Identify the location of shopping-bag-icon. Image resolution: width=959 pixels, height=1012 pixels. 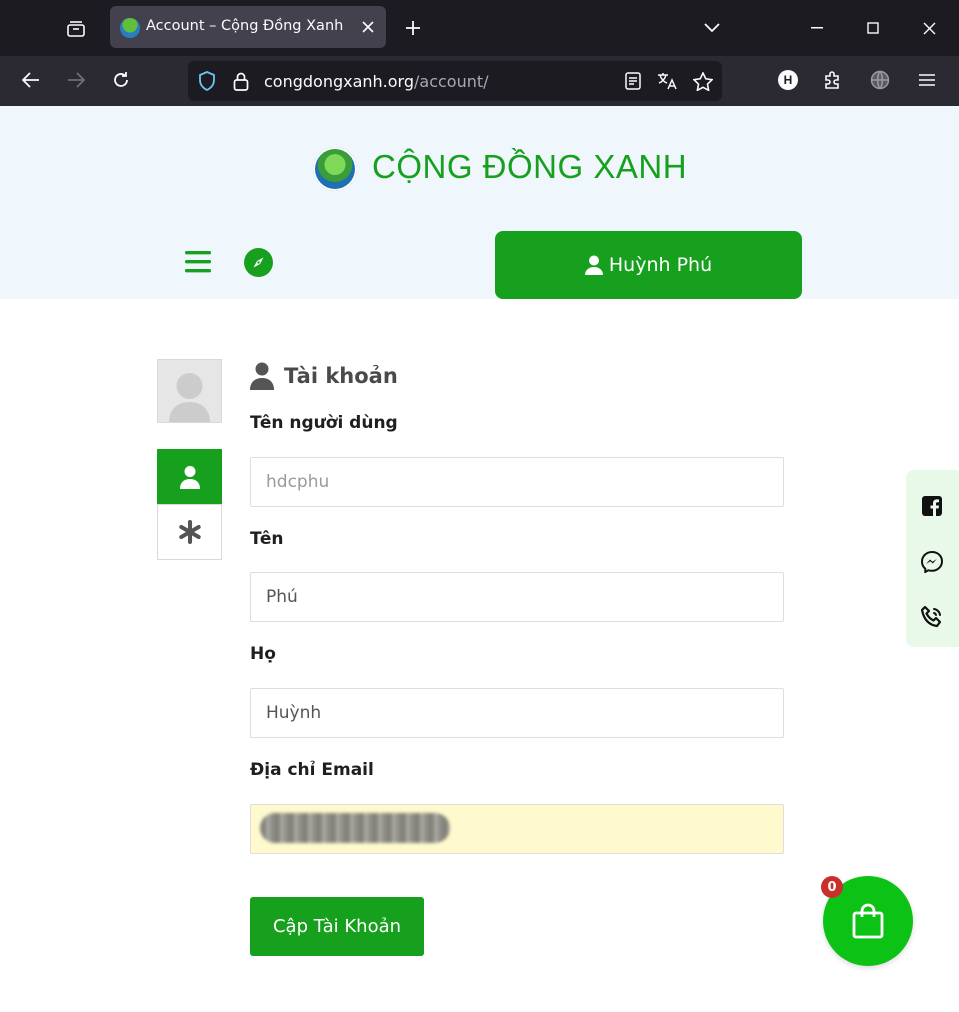
(868, 921).